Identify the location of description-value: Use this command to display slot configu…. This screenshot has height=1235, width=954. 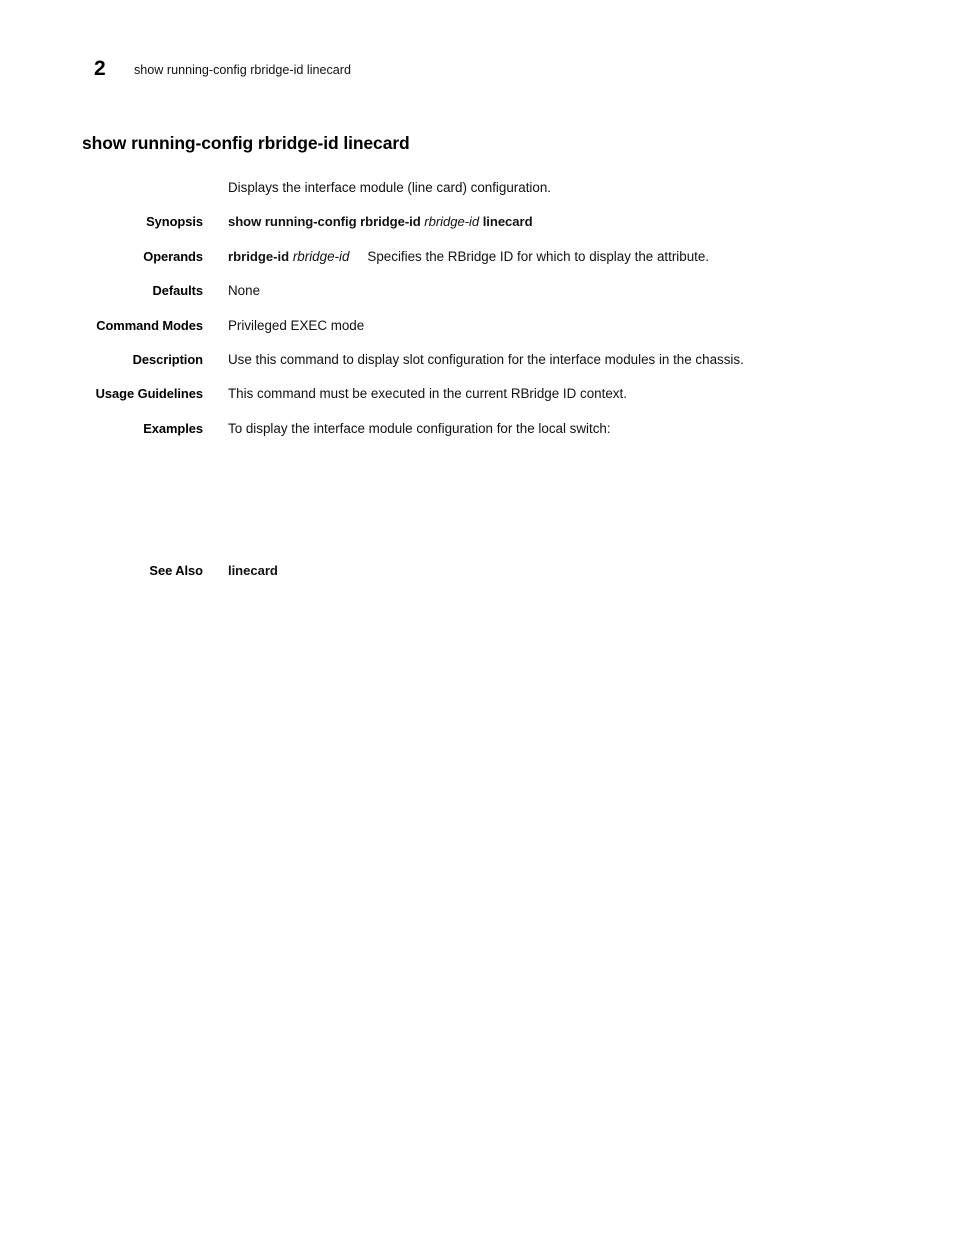
(486, 359).